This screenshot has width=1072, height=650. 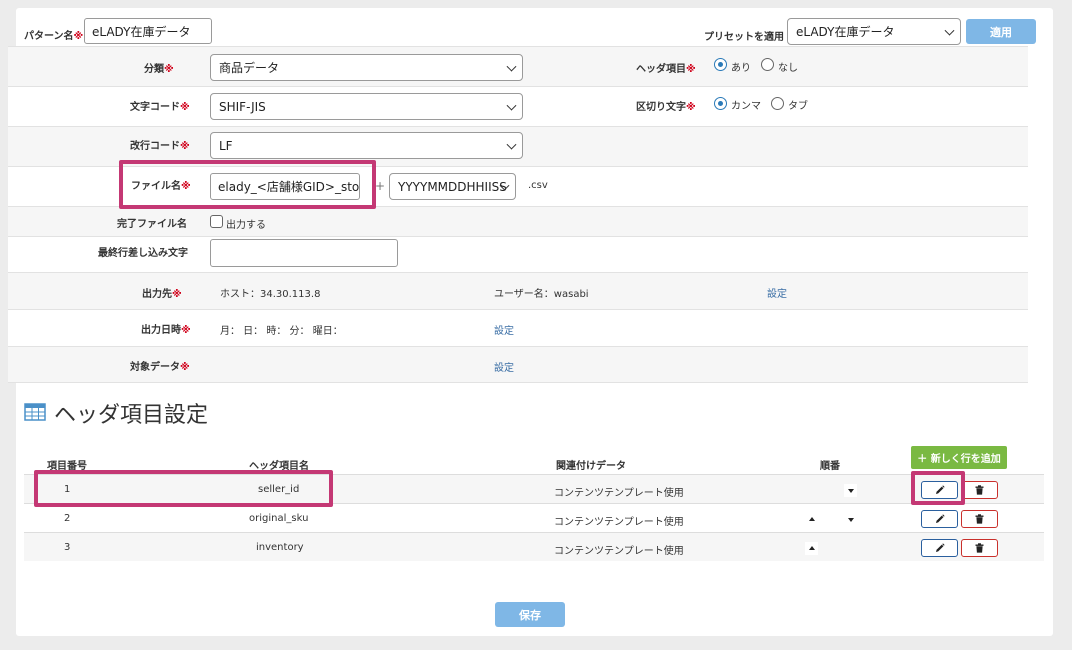 I want to click on delimiter-comma-label: カンマ, so click(x=746, y=106).